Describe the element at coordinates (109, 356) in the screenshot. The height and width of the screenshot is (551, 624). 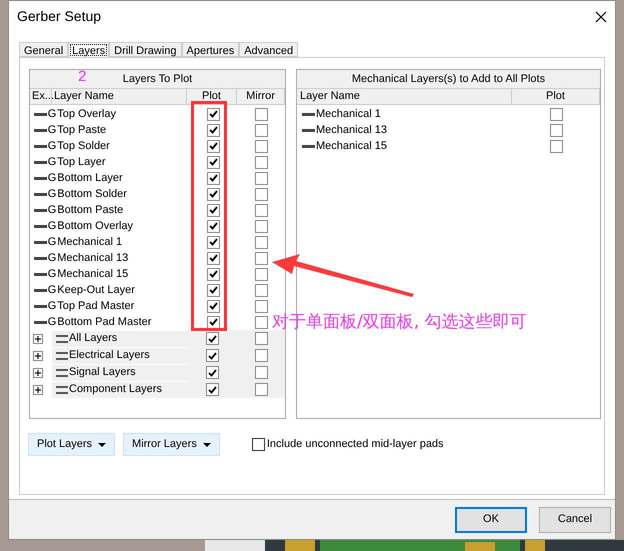
I see `group-name: Electrical Layers` at that location.